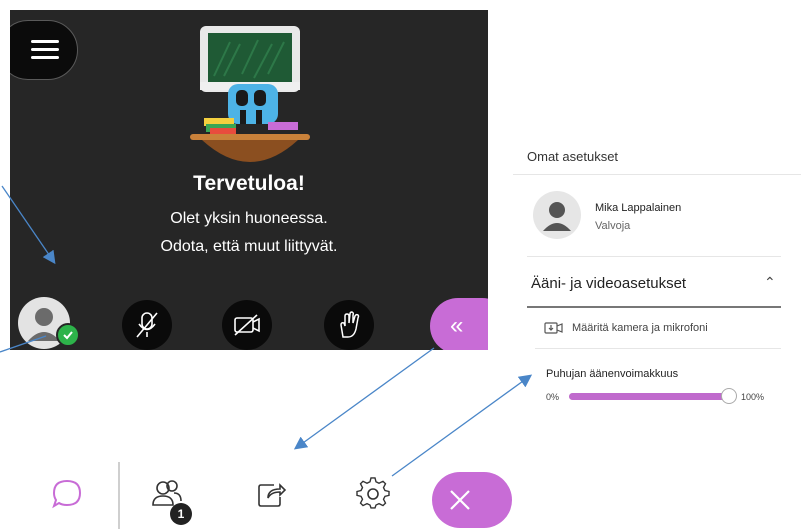 The width and height of the screenshot is (801, 529). Describe the element at coordinates (250, 94) in the screenshot. I see `classroom-illustration` at that location.